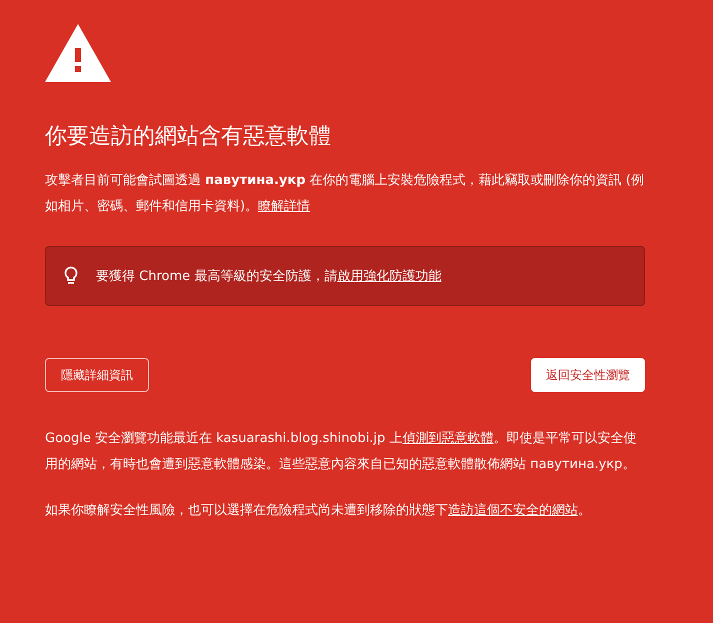 The height and width of the screenshot is (623, 713). What do you see at coordinates (389, 276) in the screenshot?
I see `enhanced-protection-link: 啟用強化防護功能` at bounding box center [389, 276].